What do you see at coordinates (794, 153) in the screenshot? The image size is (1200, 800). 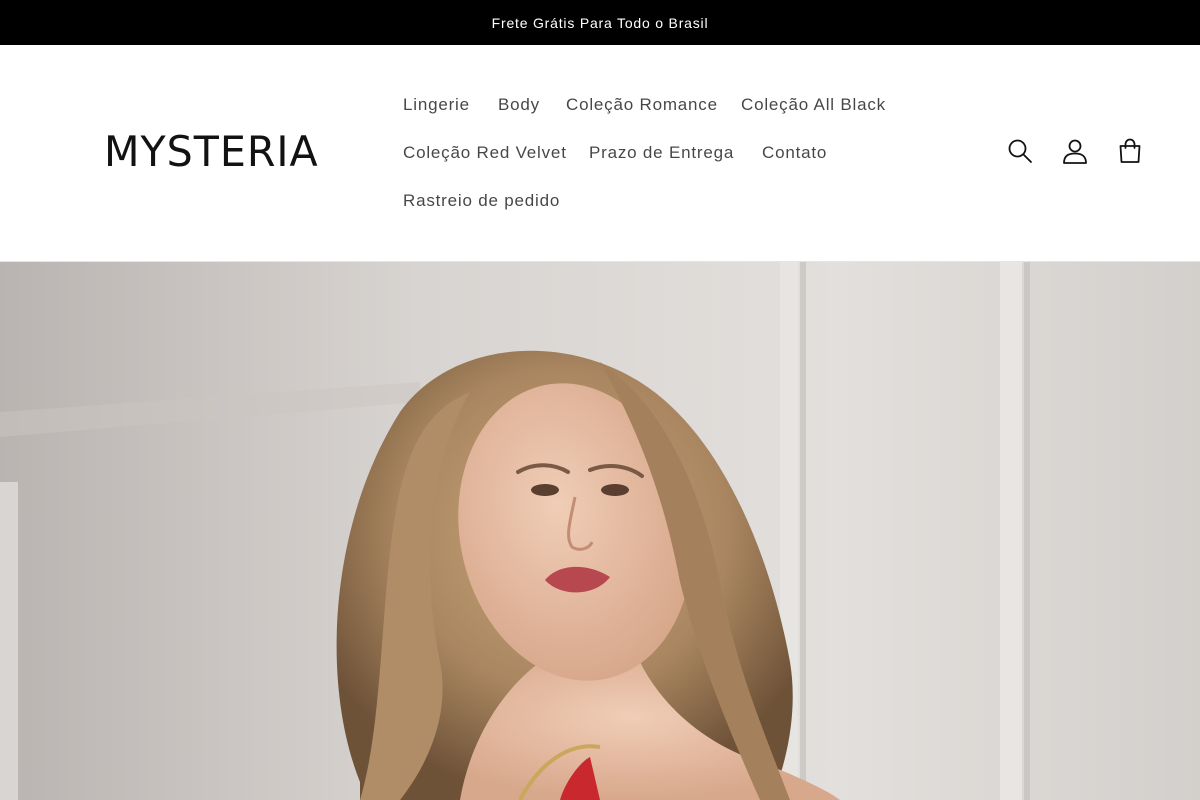 I see `nav-link-contato: Contato` at bounding box center [794, 153].